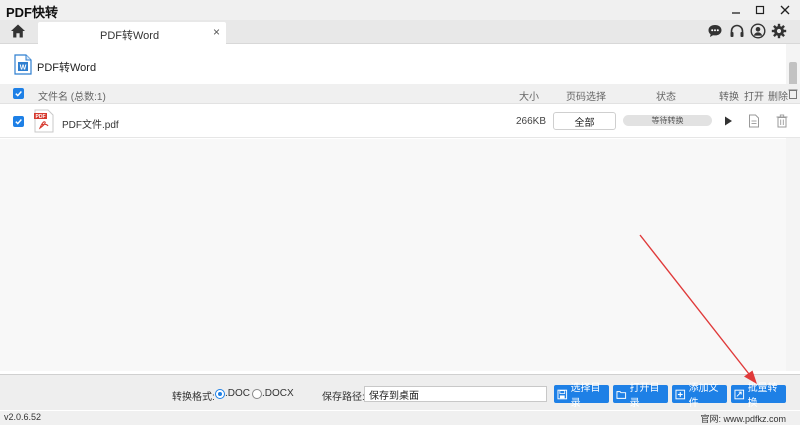 This screenshot has height=425, width=800. What do you see at coordinates (729, 97) in the screenshot?
I see `column-convert: 转换` at bounding box center [729, 97].